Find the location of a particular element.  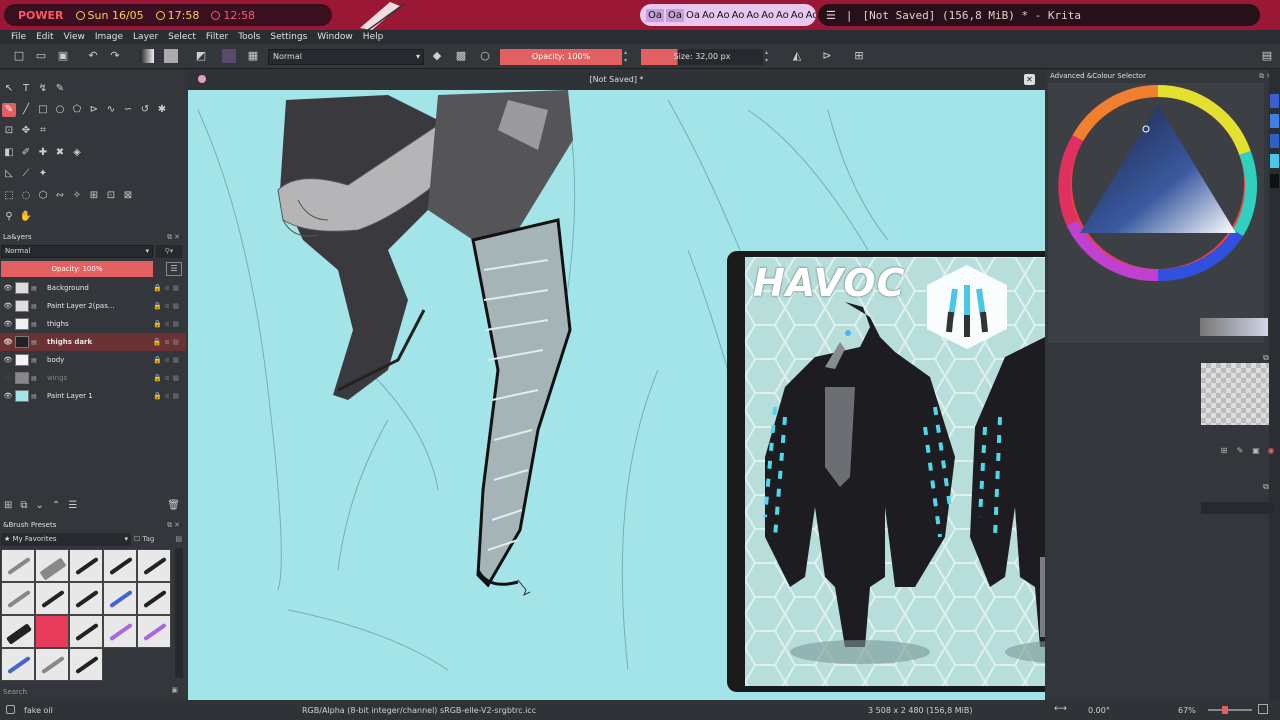

preset-search-input: Search is located at coordinates (84, 692).